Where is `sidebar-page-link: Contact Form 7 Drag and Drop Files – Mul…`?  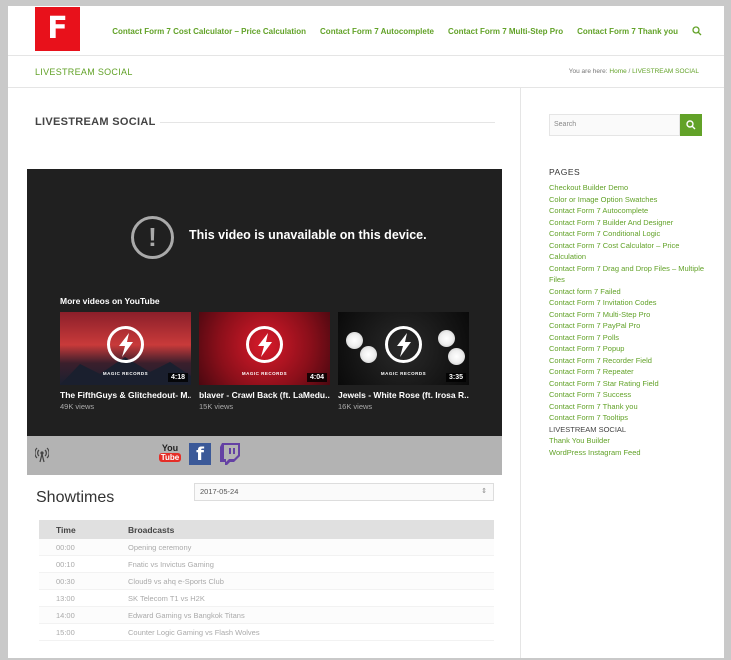 sidebar-page-link: Contact Form 7 Drag and Drop Files – Mul… is located at coordinates (629, 274).